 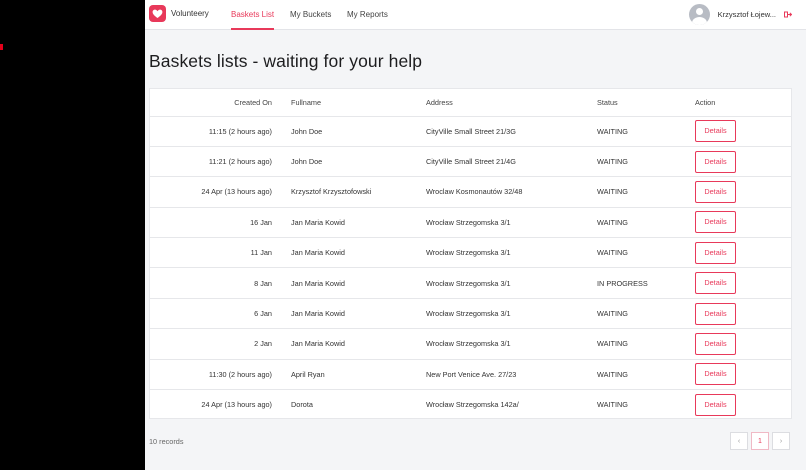 I want to click on cell-address: Wrocław Strzegomska 142a/, so click(x=472, y=405).